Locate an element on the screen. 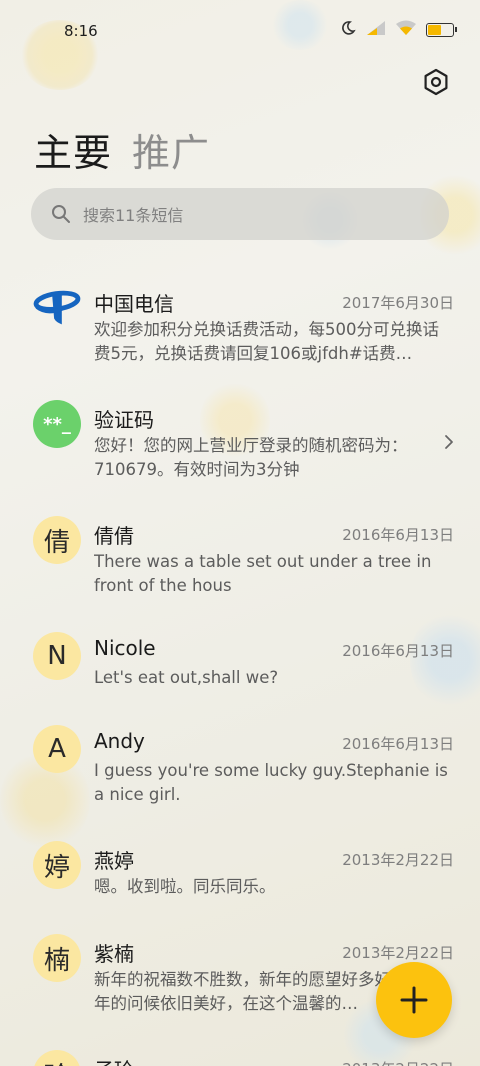  moon-icon is located at coordinates (348, 30).